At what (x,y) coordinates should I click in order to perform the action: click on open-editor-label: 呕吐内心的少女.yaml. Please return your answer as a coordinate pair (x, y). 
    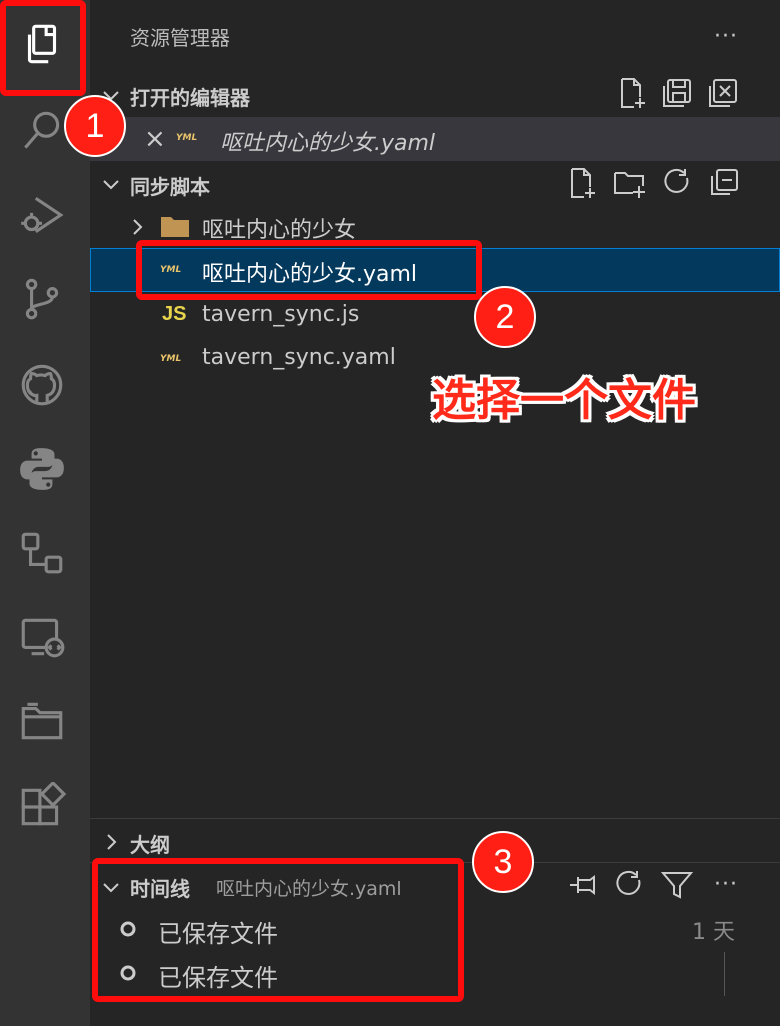
    Looking at the image, I should click on (327, 141).